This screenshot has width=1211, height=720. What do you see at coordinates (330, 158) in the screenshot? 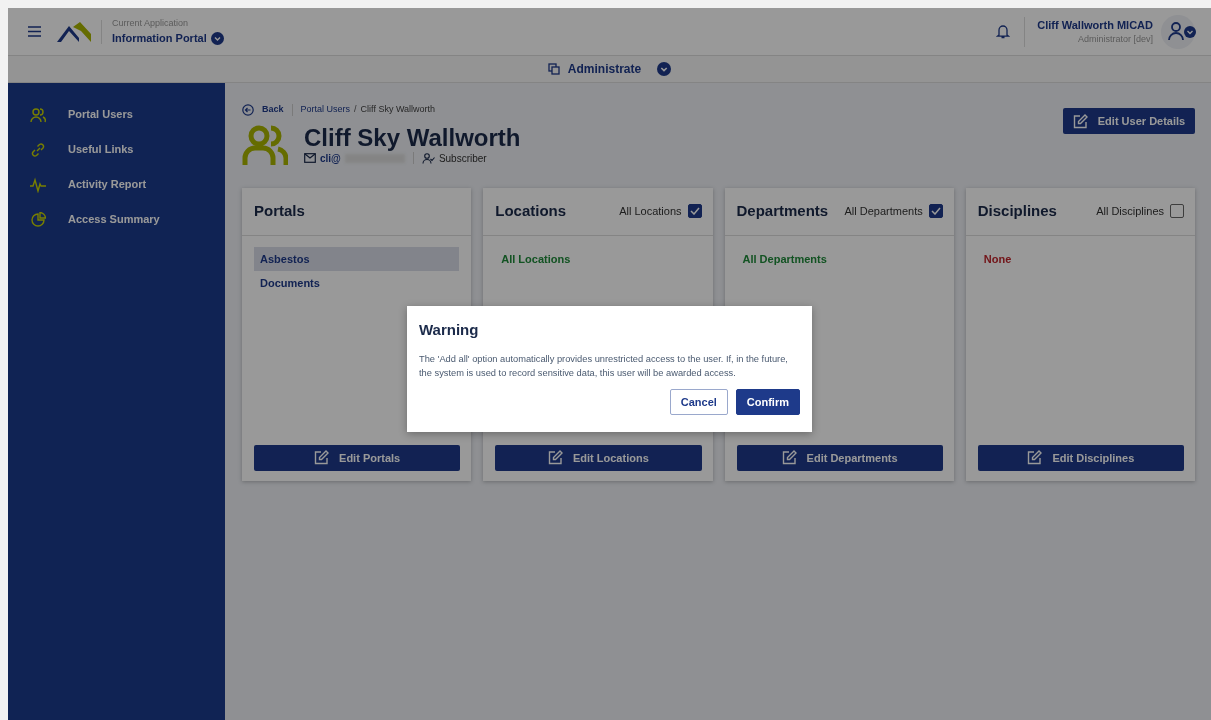
I see `profile-email: cli@` at bounding box center [330, 158].